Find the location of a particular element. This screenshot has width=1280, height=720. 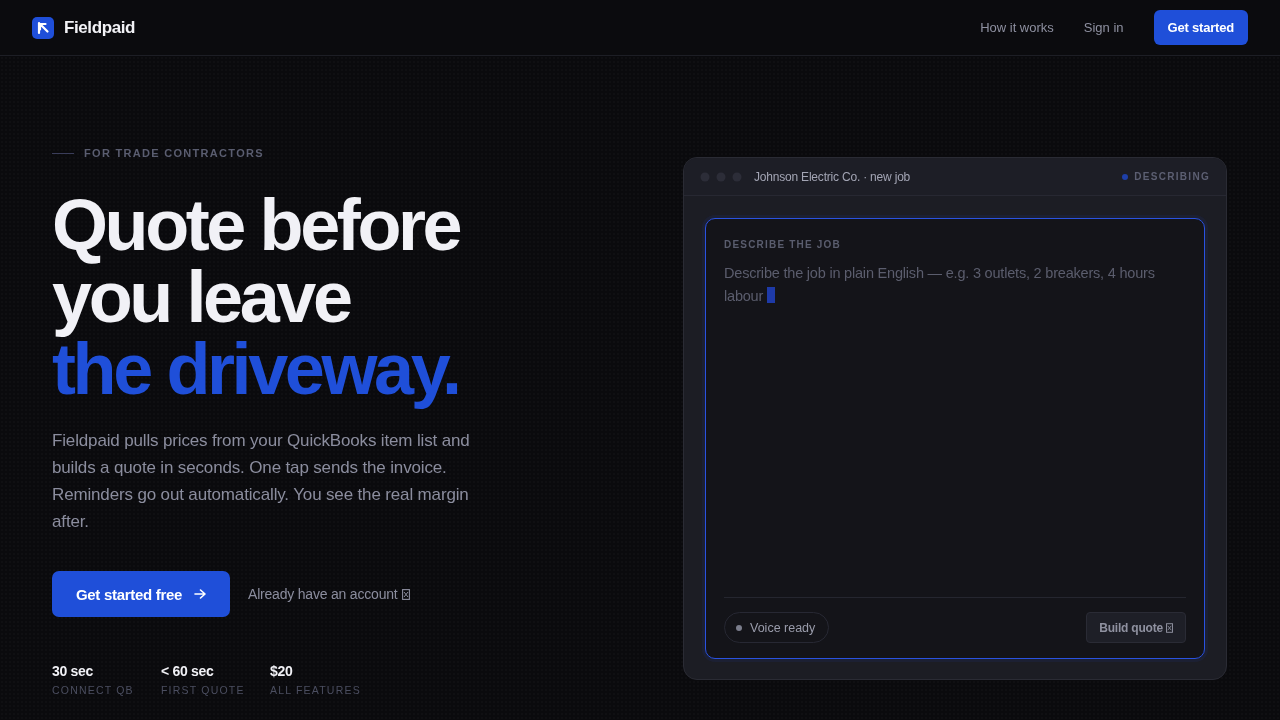

logo-icon is located at coordinates (43, 27).